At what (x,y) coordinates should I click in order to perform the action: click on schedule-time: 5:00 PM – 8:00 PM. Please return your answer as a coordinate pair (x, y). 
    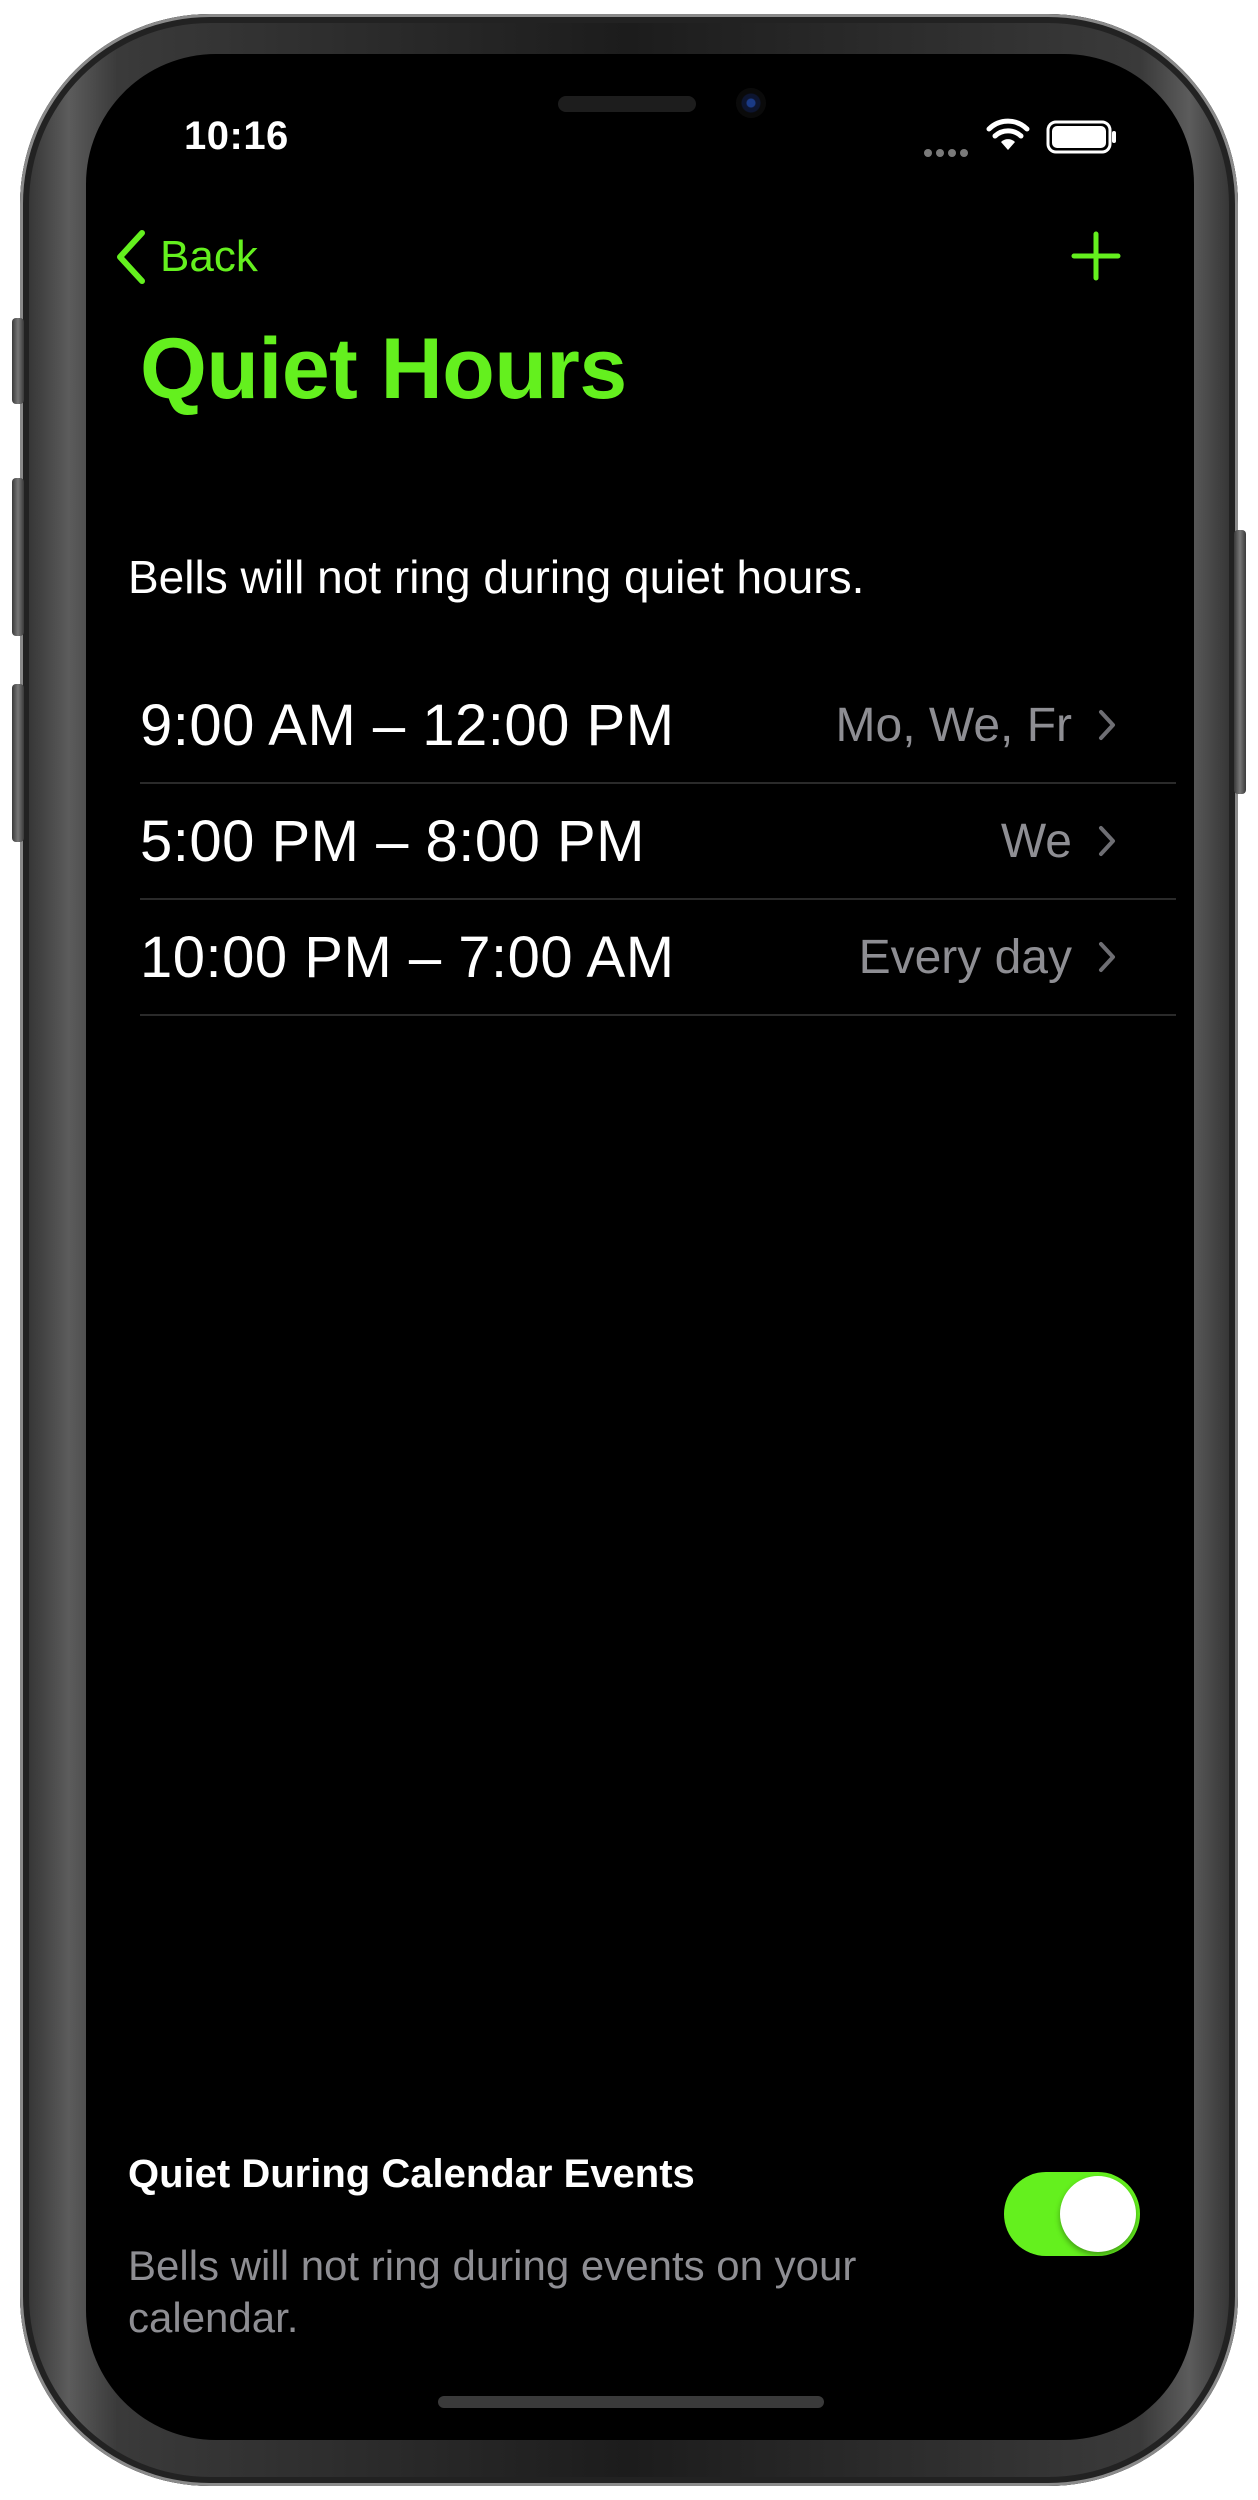
    Looking at the image, I should click on (392, 841).